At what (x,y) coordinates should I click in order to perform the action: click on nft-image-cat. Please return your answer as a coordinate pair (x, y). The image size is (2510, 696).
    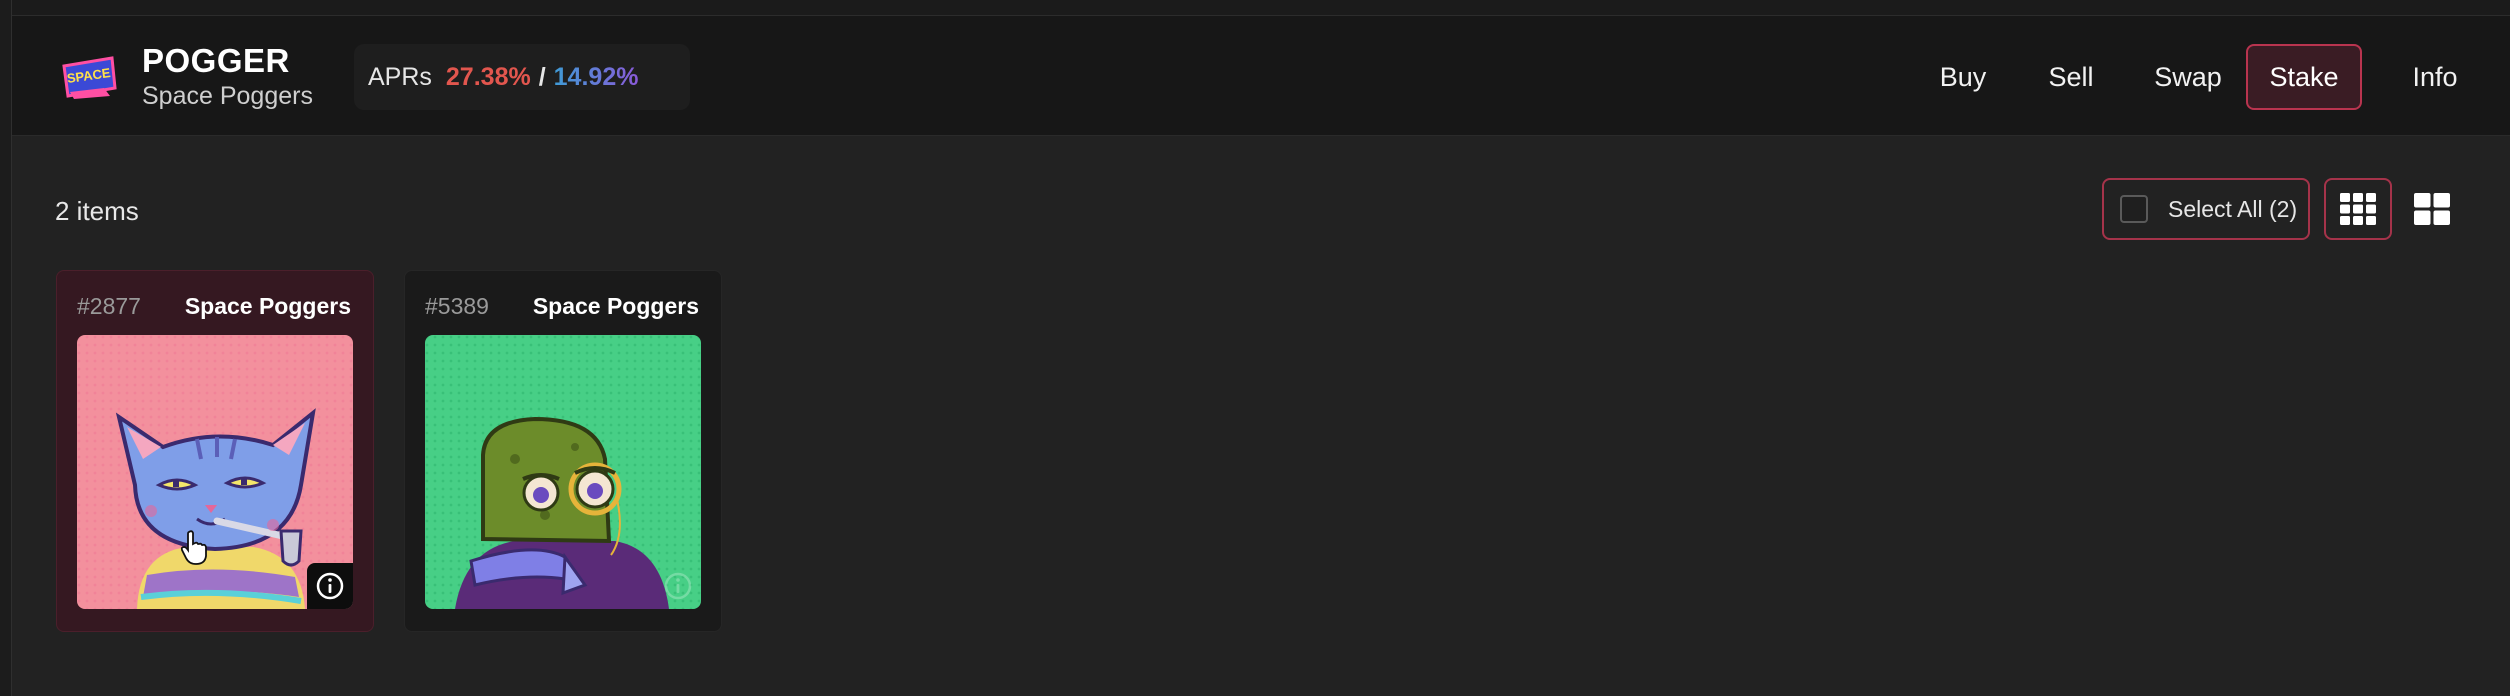
    Looking at the image, I should click on (215, 472).